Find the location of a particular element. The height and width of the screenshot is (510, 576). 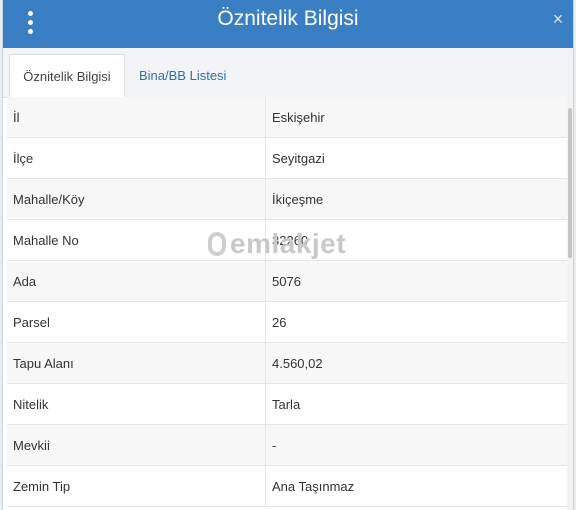

row-key: Tapu Alanı is located at coordinates (136, 363).